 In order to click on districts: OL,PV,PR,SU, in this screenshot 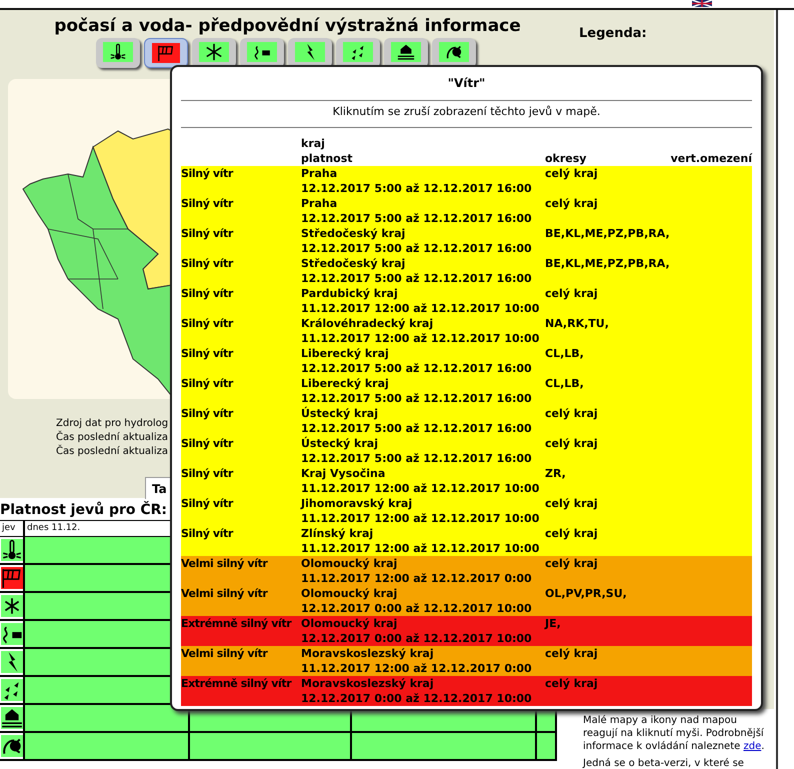, I will do `click(586, 593)`.